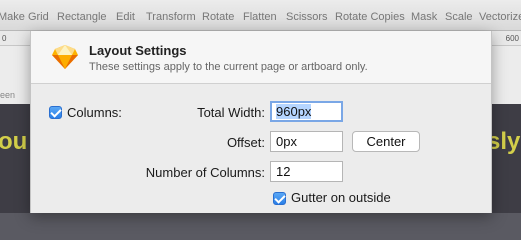  What do you see at coordinates (218, 17) in the screenshot?
I see `toolbar-item-rotate: Rotate` at bounding box center [218, 17].